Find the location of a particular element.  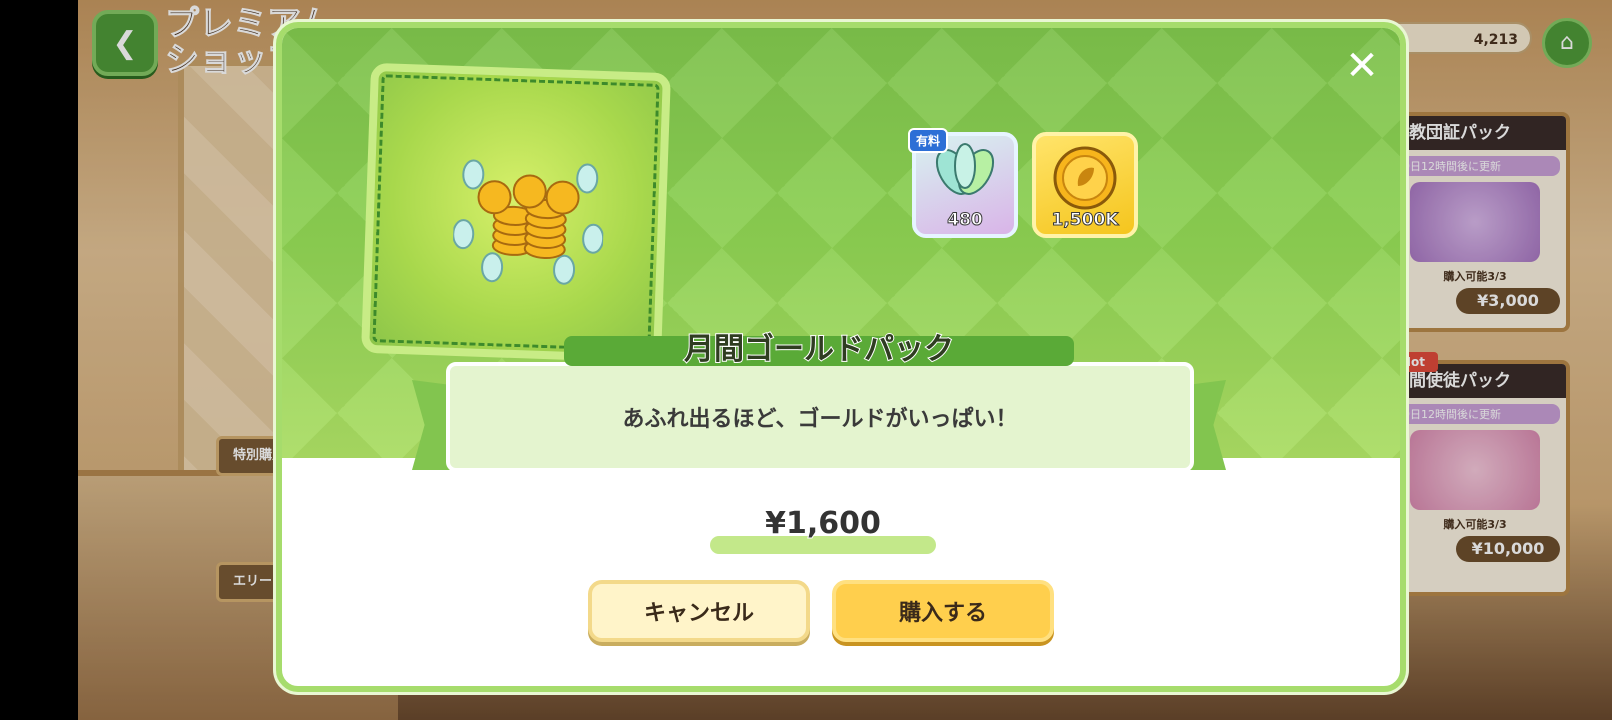

gold-coins-icon is located at coordinates (528, 222).